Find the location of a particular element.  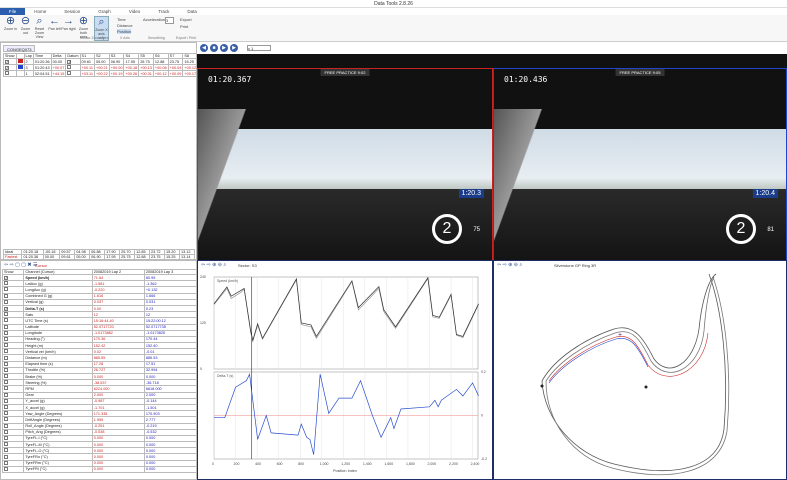

x-tick-label: 0 is located at coordinates (213, 464).